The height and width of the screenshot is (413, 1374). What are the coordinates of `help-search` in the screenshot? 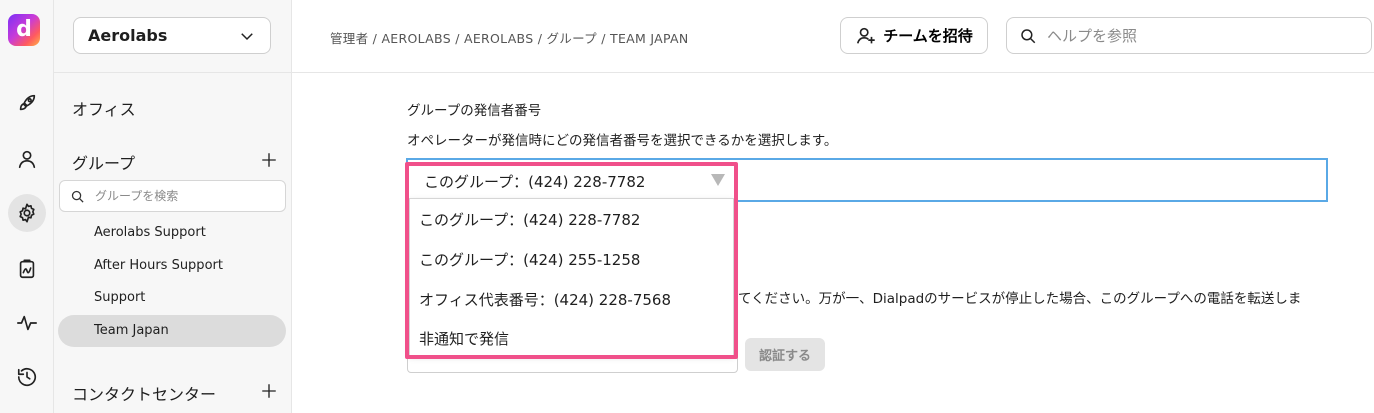 It's located at (1189, 35).